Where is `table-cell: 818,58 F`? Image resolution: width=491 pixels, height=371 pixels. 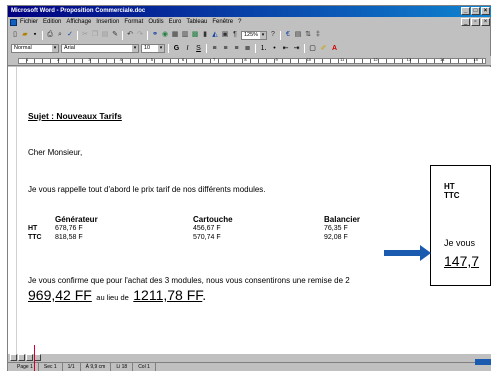
table-cell: 818,58 F is located at coordinates (69, 237).